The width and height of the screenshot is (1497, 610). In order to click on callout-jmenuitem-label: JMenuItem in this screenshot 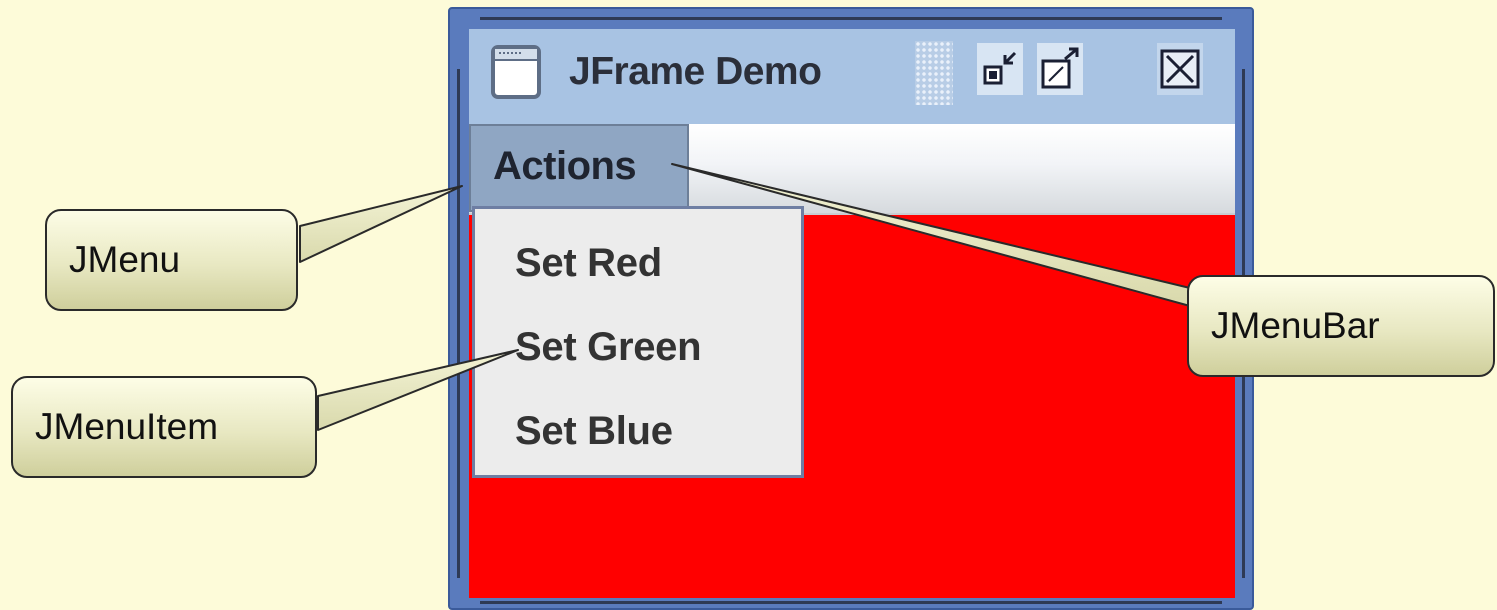, I will do `click(127, 426)`.